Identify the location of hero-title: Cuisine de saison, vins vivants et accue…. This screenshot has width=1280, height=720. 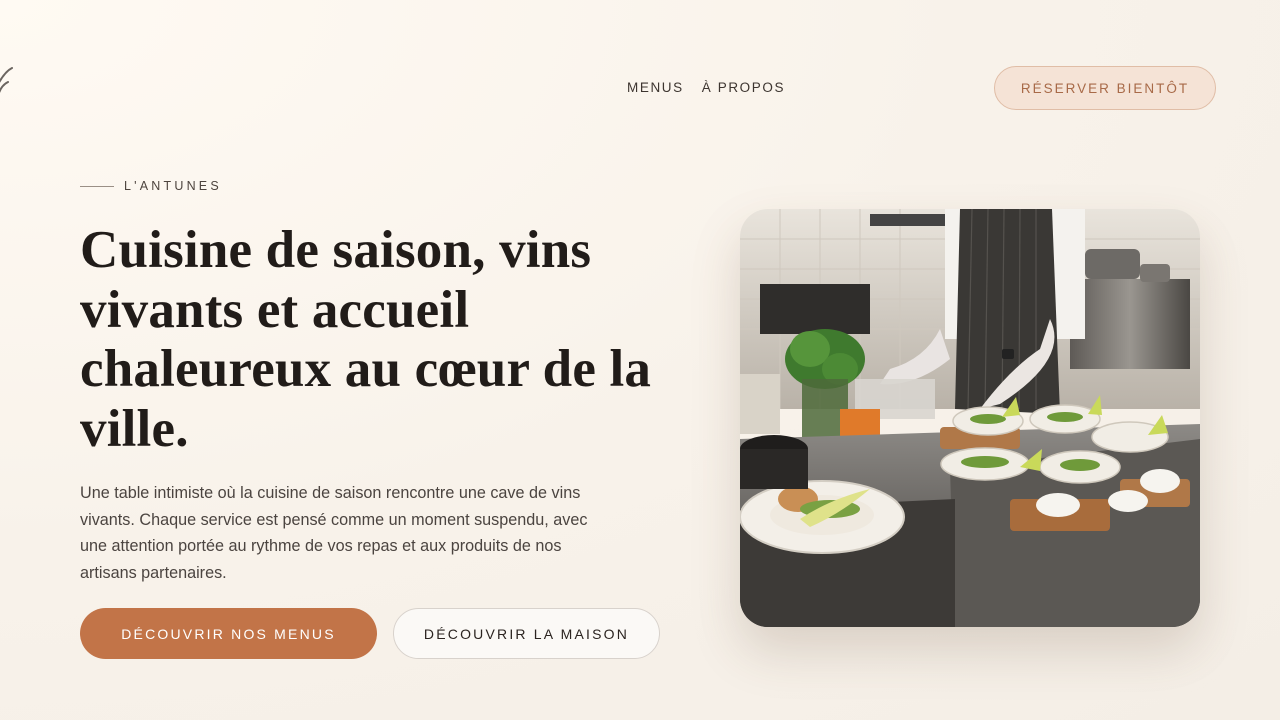
(366, 339).